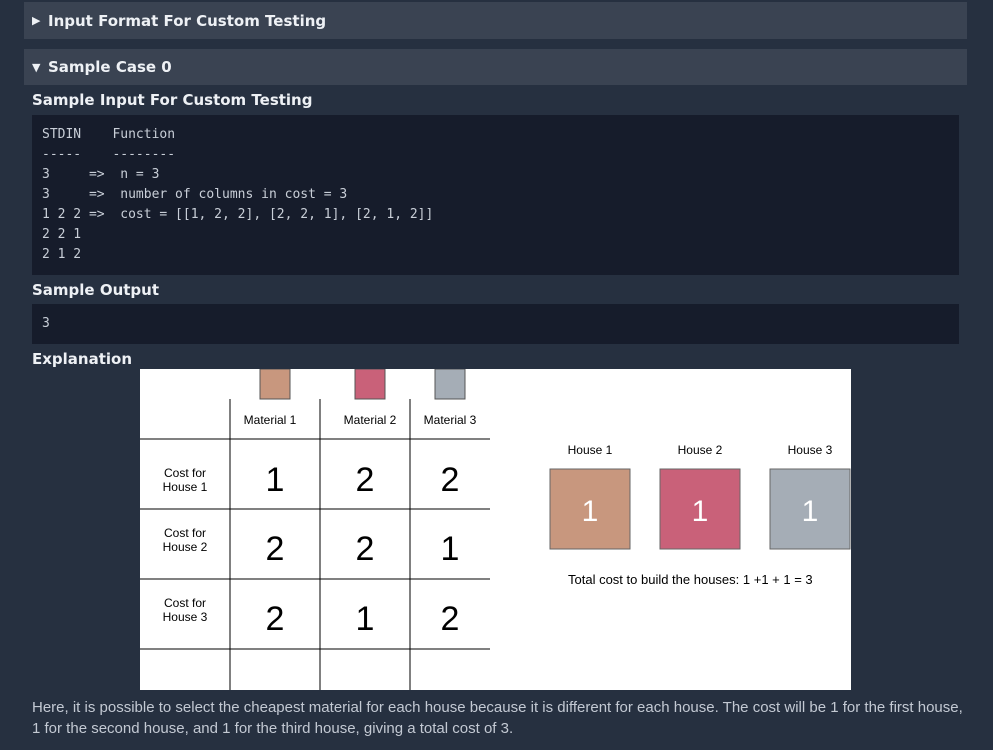  I want to click on sample-case-label: Sample Case 0, so click(110, 67).